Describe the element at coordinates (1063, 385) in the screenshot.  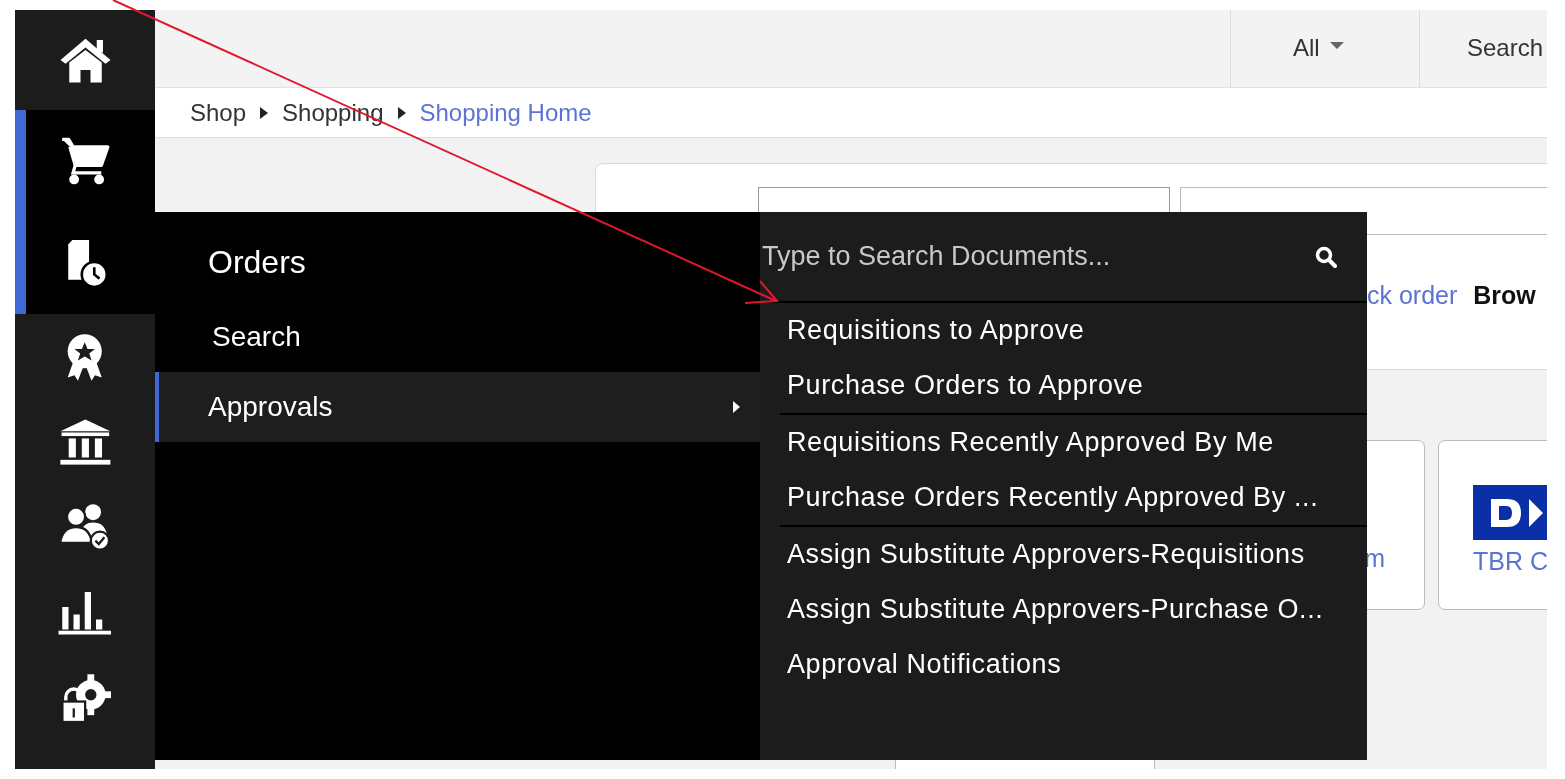
I see `submenu-item: Purchase Orders to Approve` at that location.